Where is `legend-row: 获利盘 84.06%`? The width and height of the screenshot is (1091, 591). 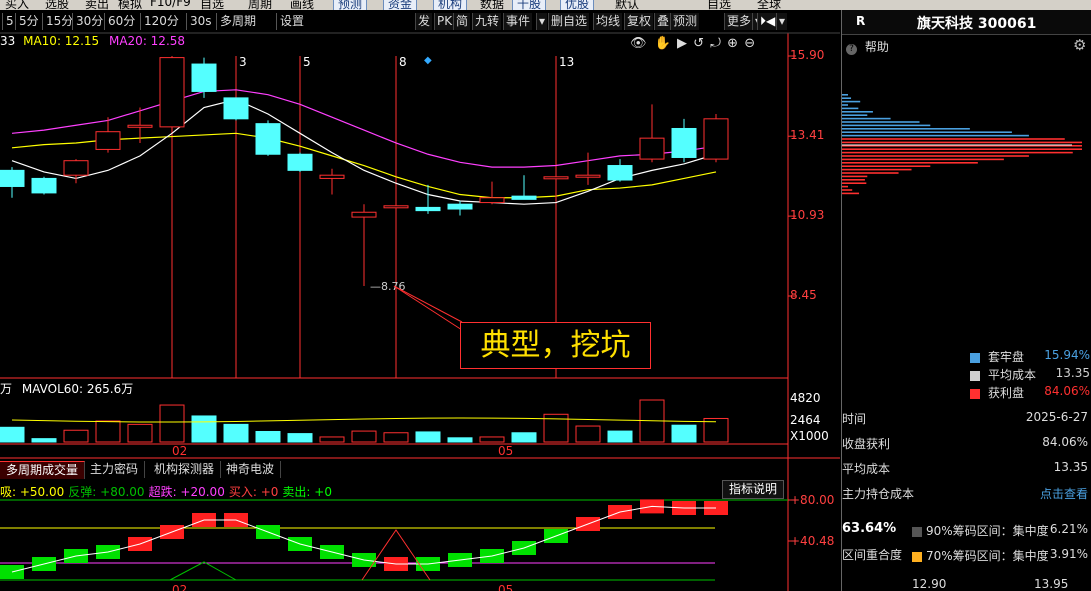 legend-row: 获利盘 84.06% is located at coordinates (1030, 392).